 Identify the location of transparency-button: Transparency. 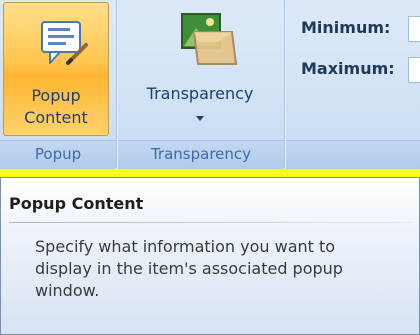
(200, 69).